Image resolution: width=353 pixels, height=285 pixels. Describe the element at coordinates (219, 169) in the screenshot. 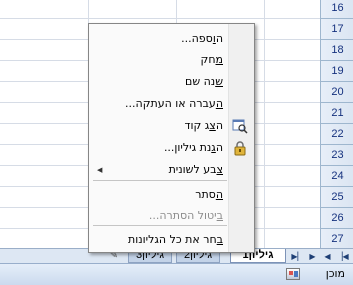

I see `menu-item-accelerator: צ` at that location.